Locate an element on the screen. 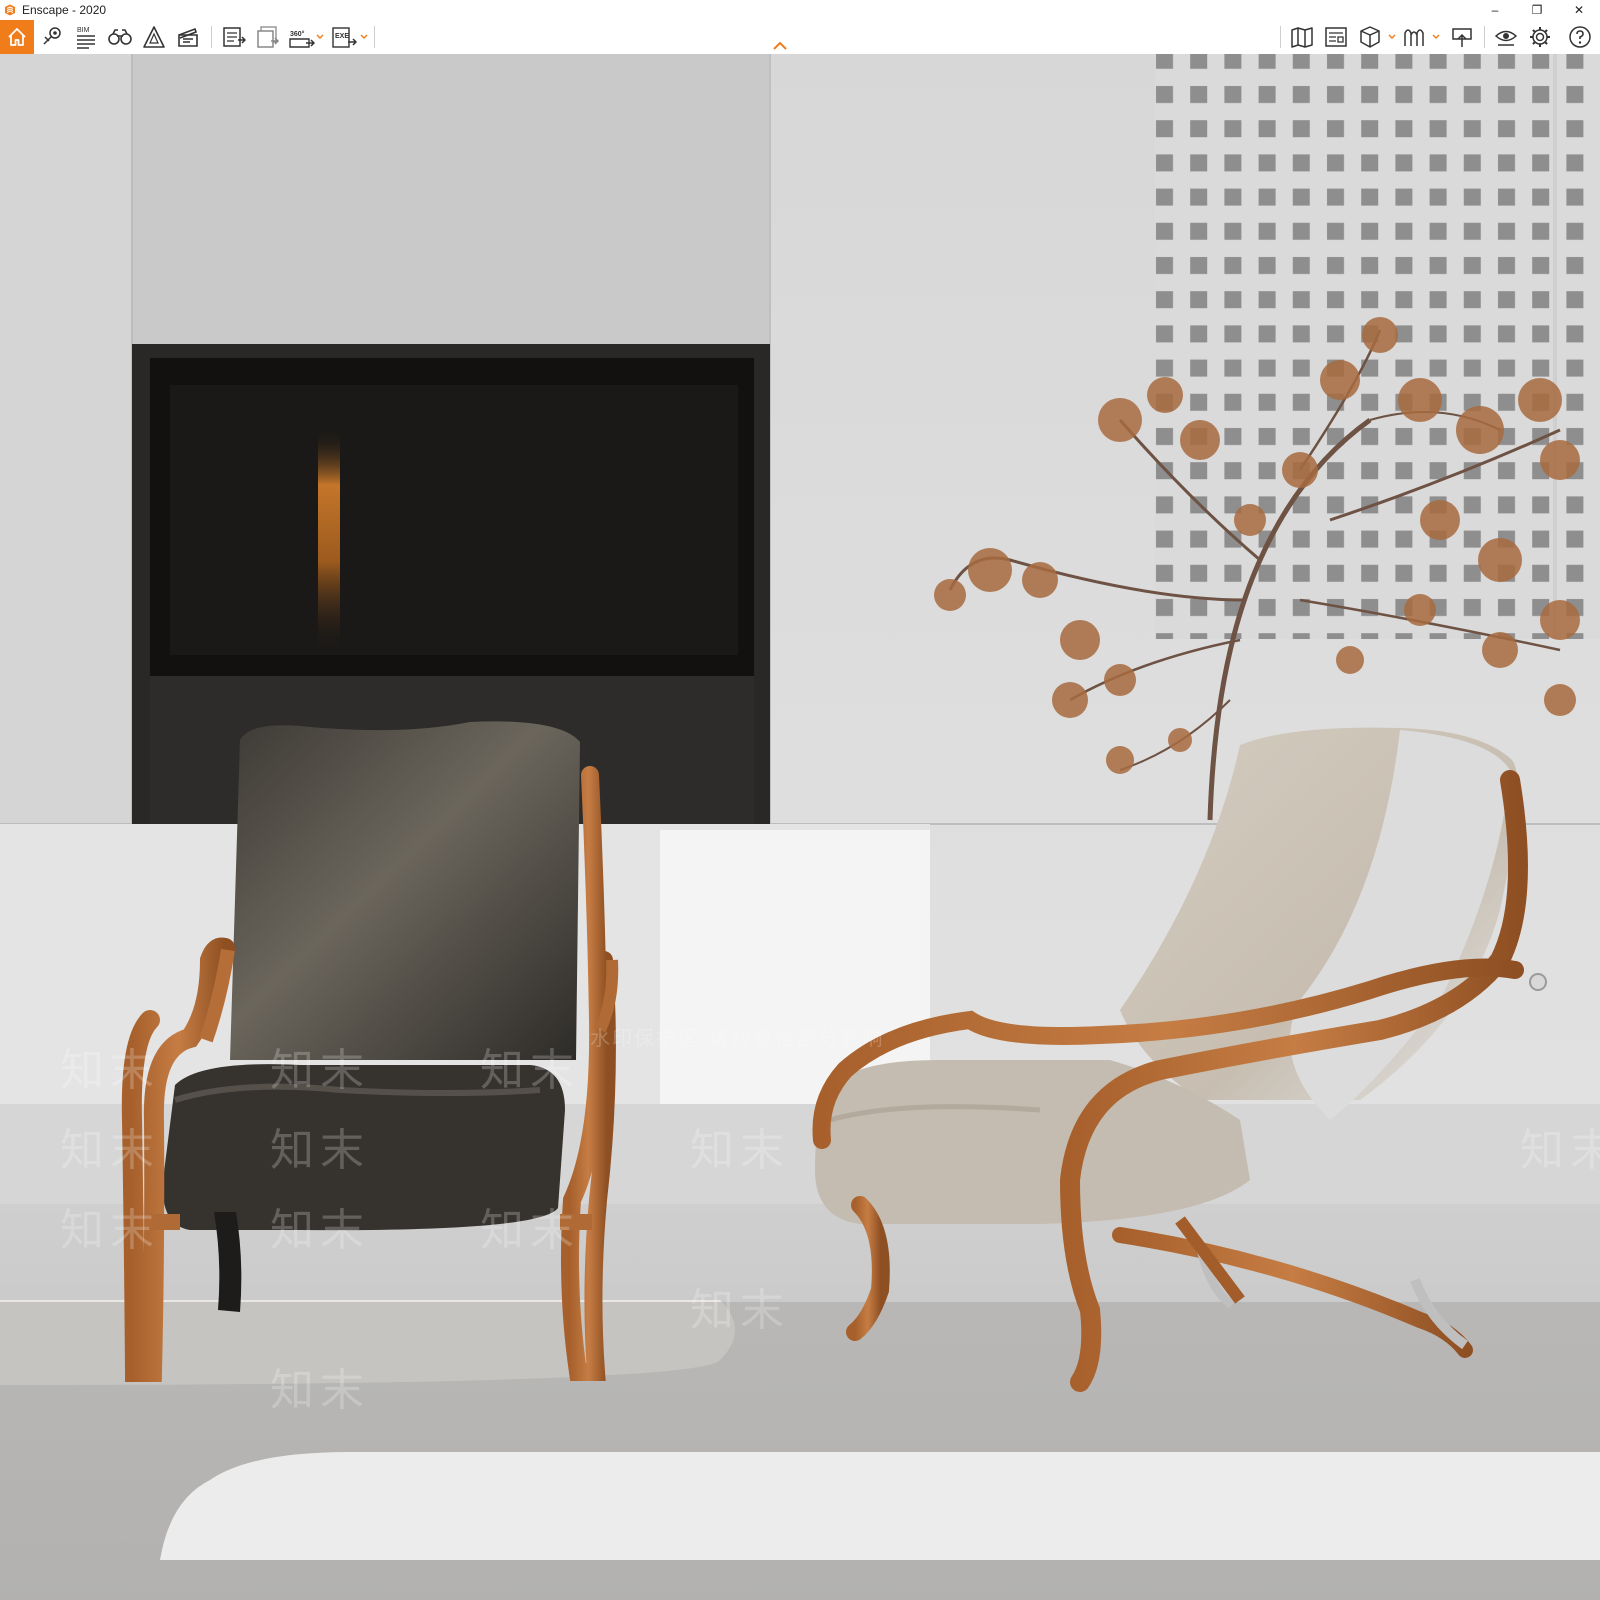 Image resolution: width=1600 pixels, height=1600 pixels. minimize-button: – is located at coordinates (1495, 10).